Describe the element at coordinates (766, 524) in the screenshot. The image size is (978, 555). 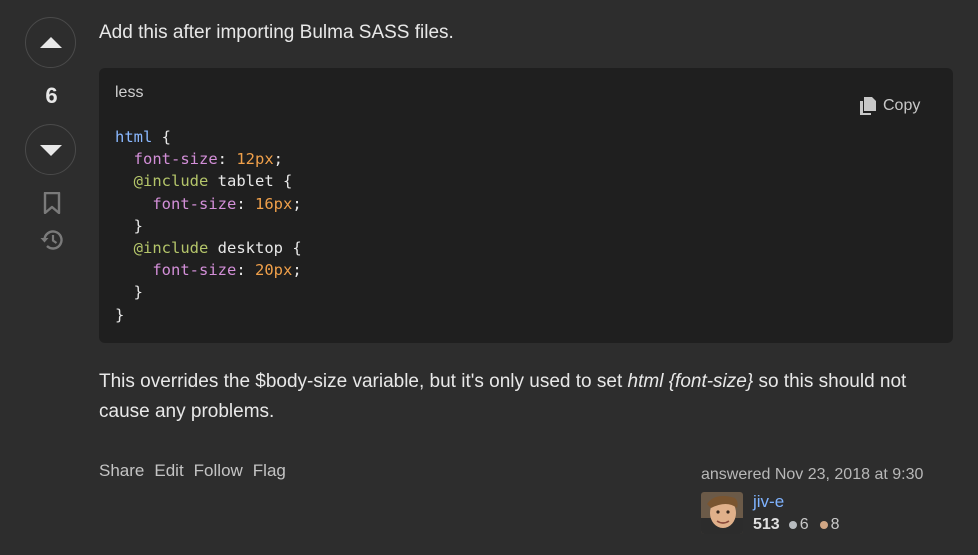
I see `reputation-score: 513` at that location.